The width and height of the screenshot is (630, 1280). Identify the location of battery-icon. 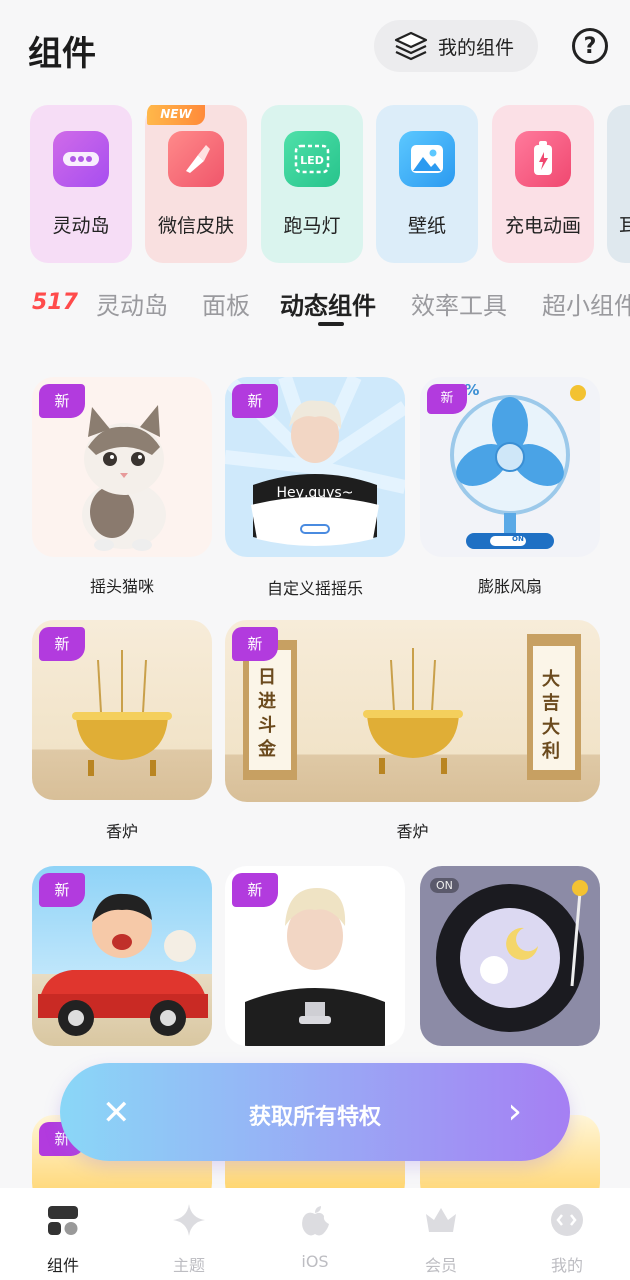
(543, 159).